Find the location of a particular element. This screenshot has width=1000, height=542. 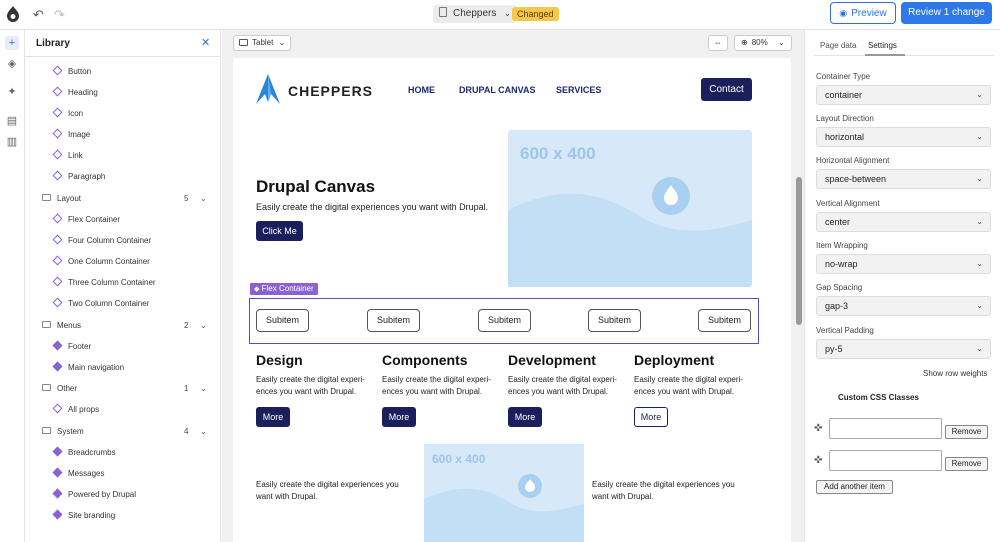

component-icon is located at coordinates (57, 175).